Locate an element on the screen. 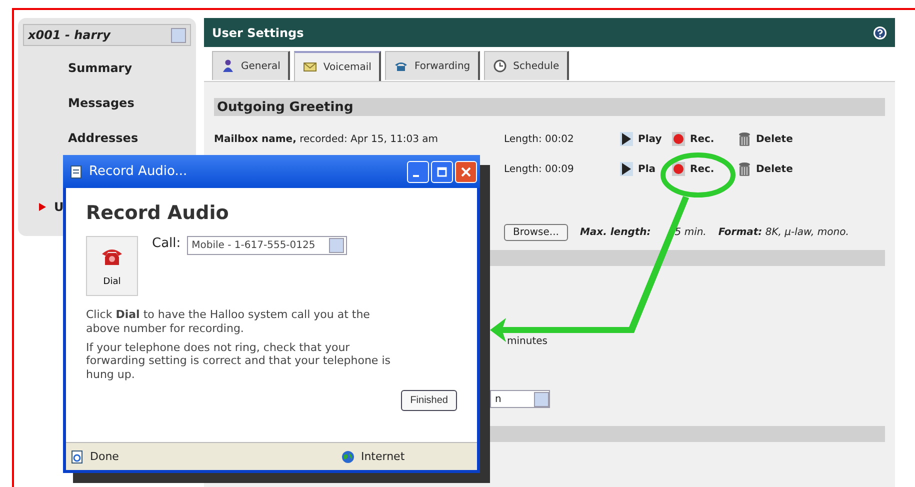  finished-button: Finished is located at coordinates (429, 400).